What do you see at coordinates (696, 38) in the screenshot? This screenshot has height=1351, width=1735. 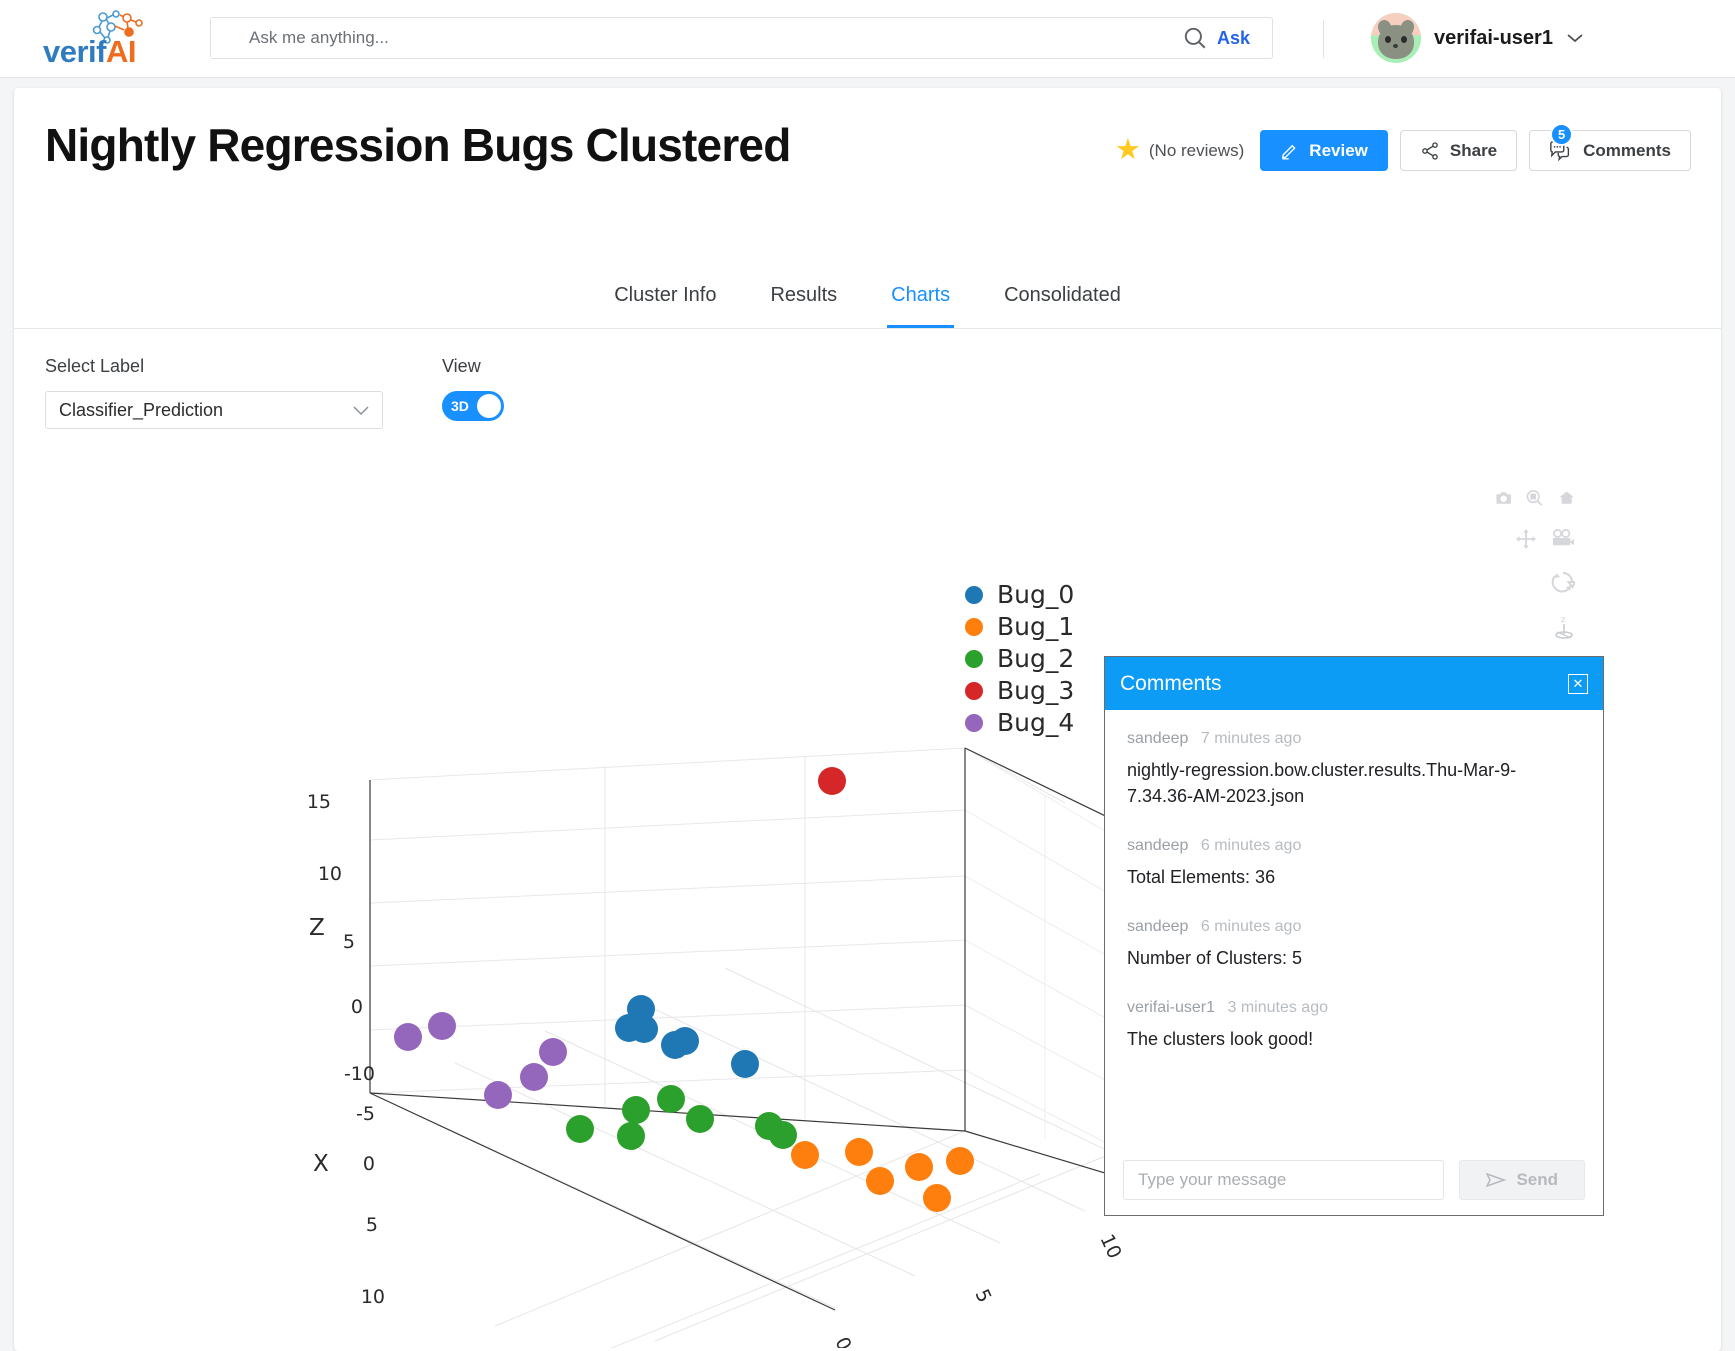 I see `search-input` at bounding box center [696, 38].